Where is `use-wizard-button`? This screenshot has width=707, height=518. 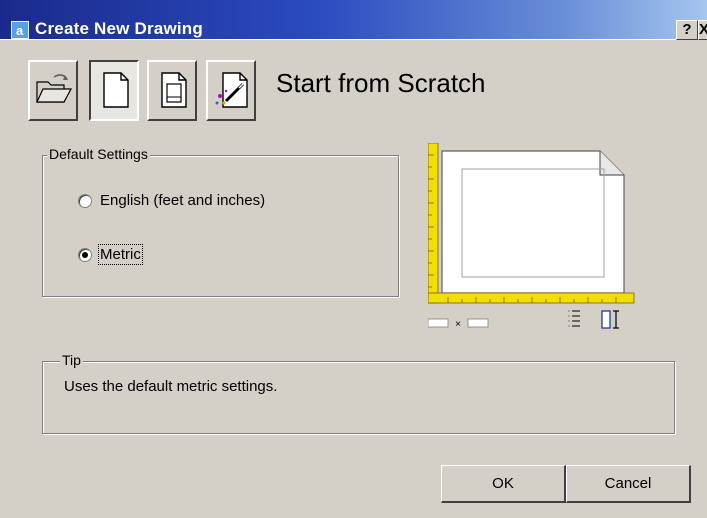 use-wizard-button is located at coordinates (231, 90).